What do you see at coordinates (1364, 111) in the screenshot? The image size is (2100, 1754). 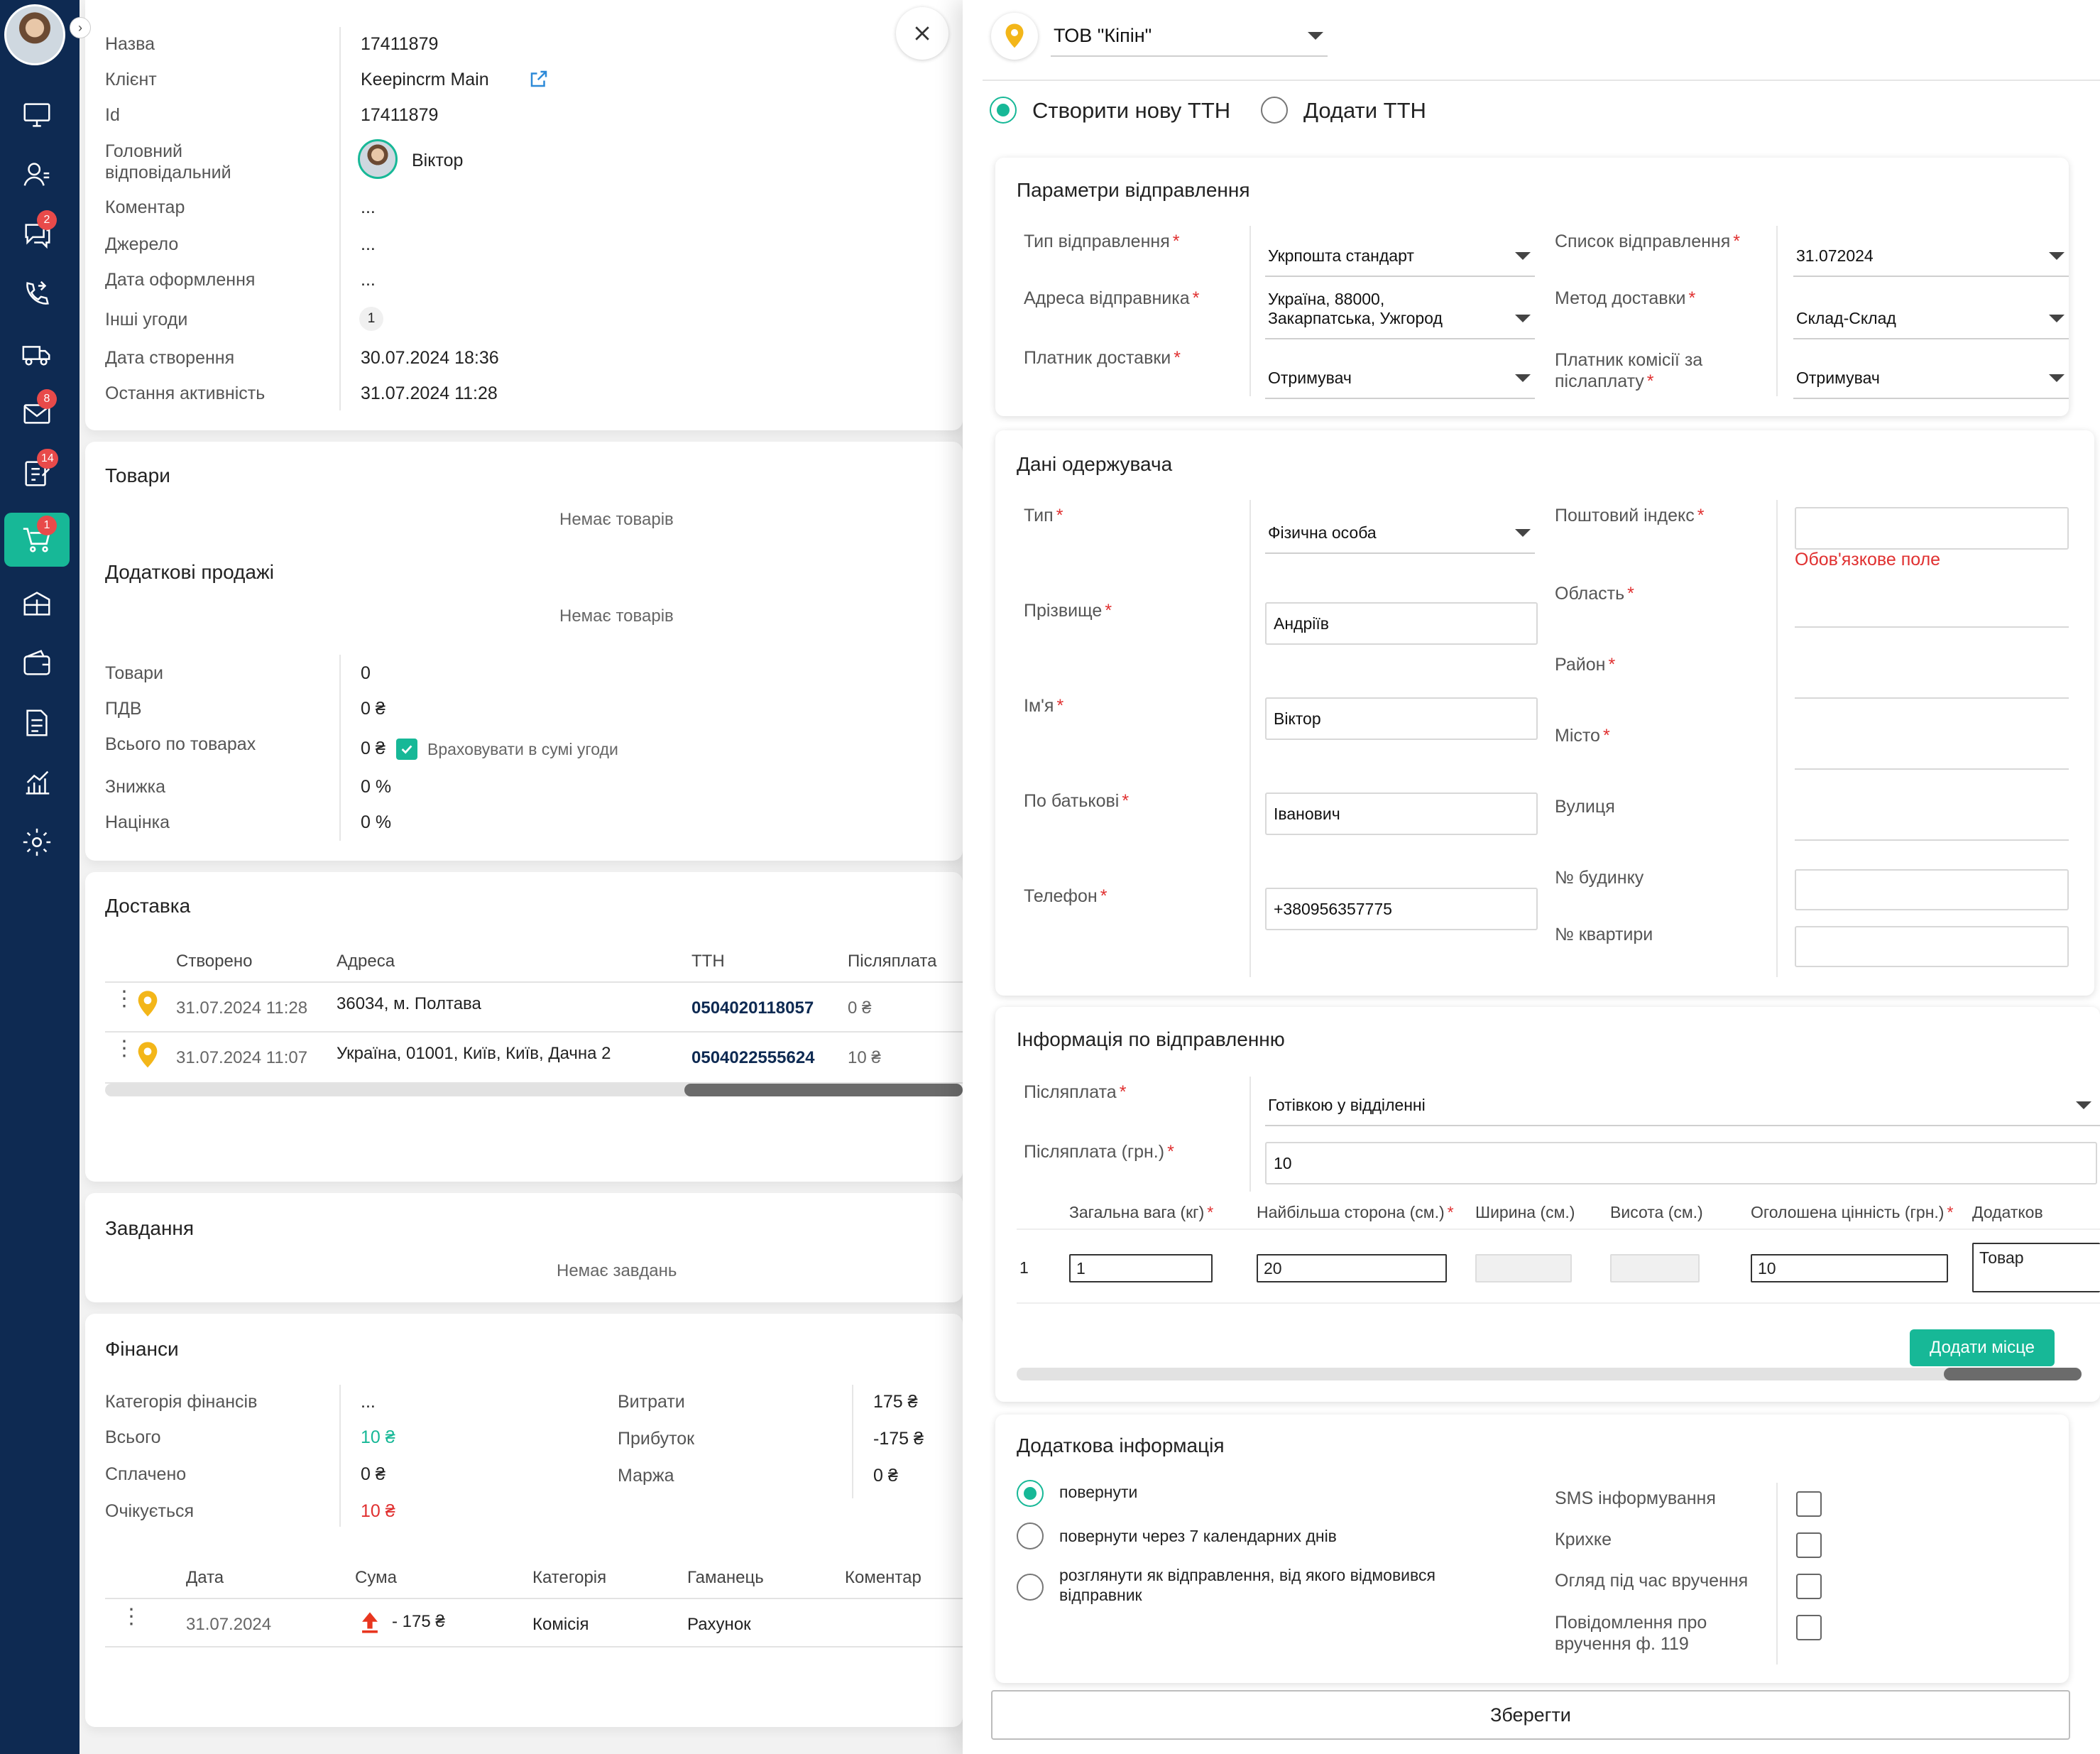 I see `mode-add-label: Додати ТТН` at bounding box center [1364, 111].